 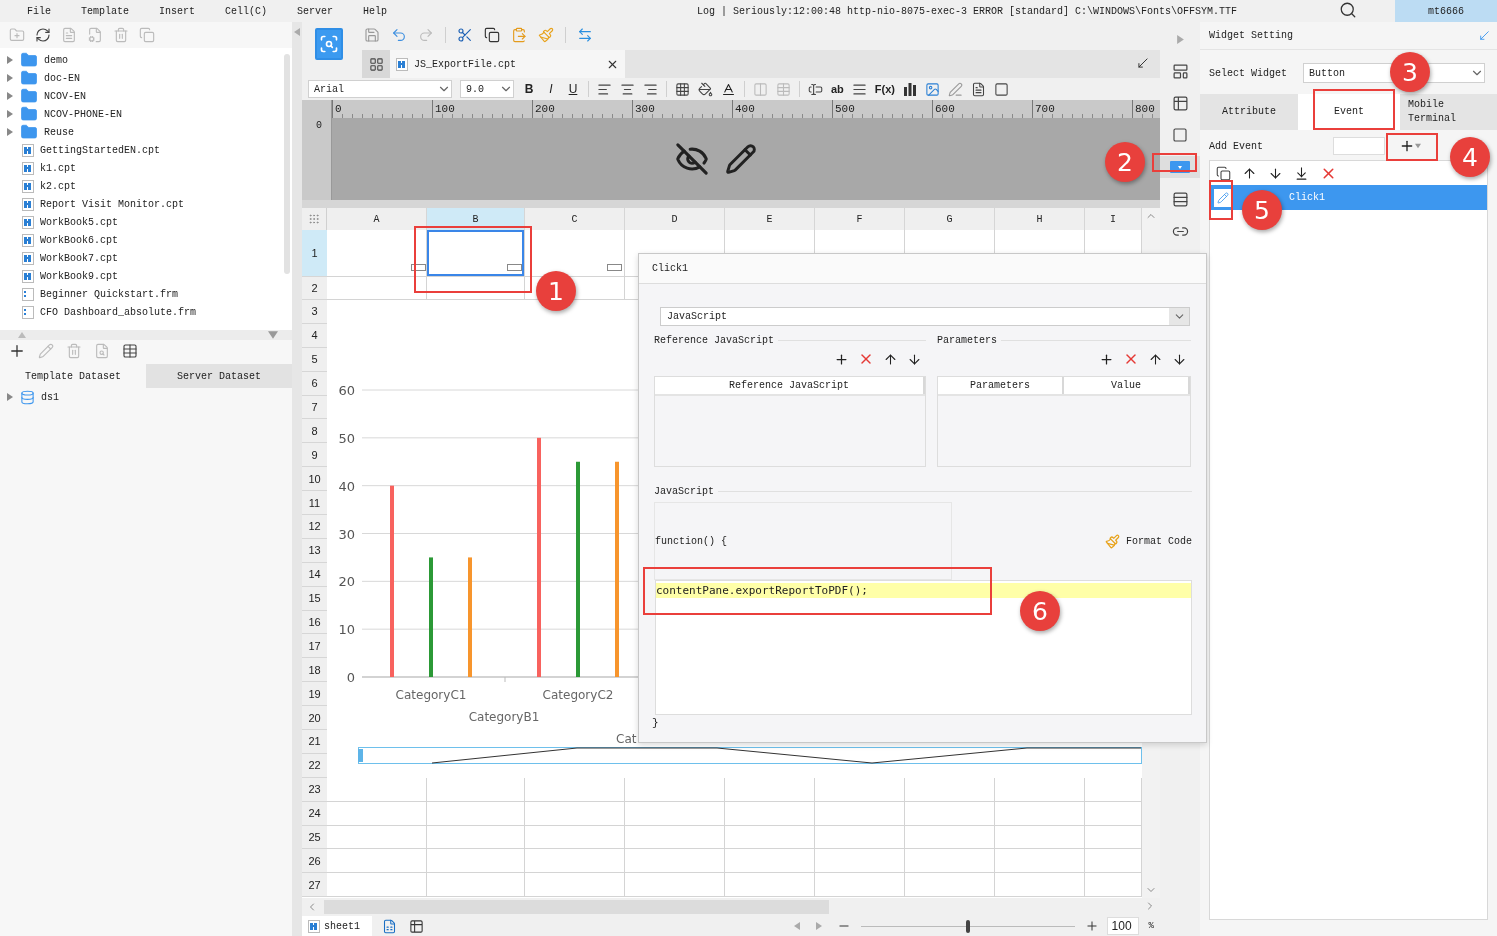 I want to click on axis-tick-label: 40, so click(x=346, y=486).